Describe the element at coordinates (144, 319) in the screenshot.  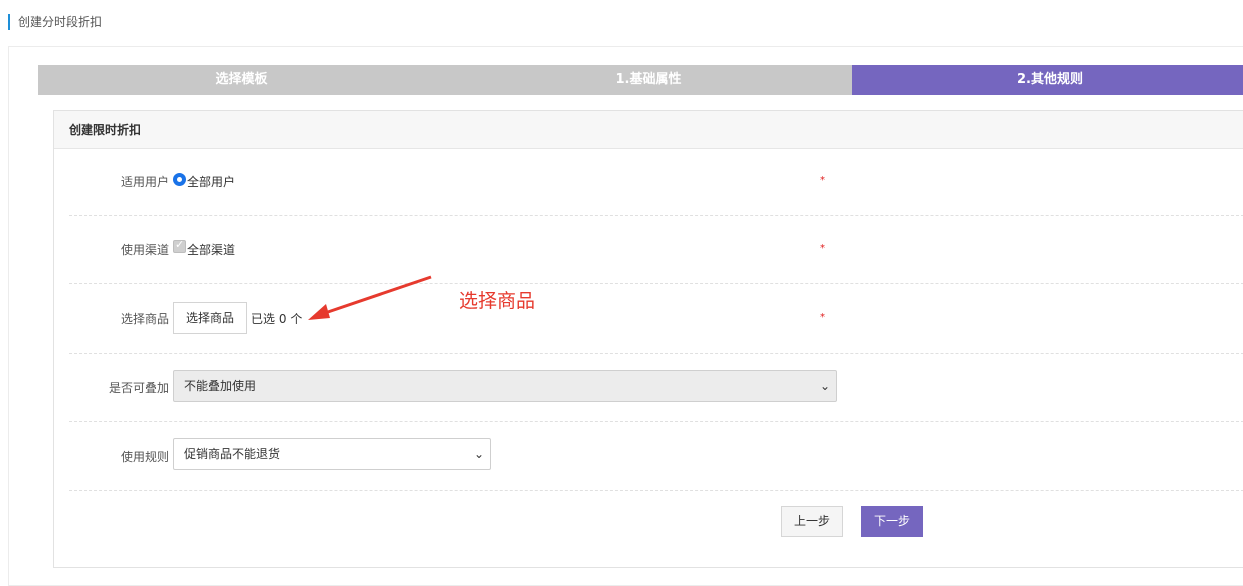
I see `goods-label: 选择商品` at that location.